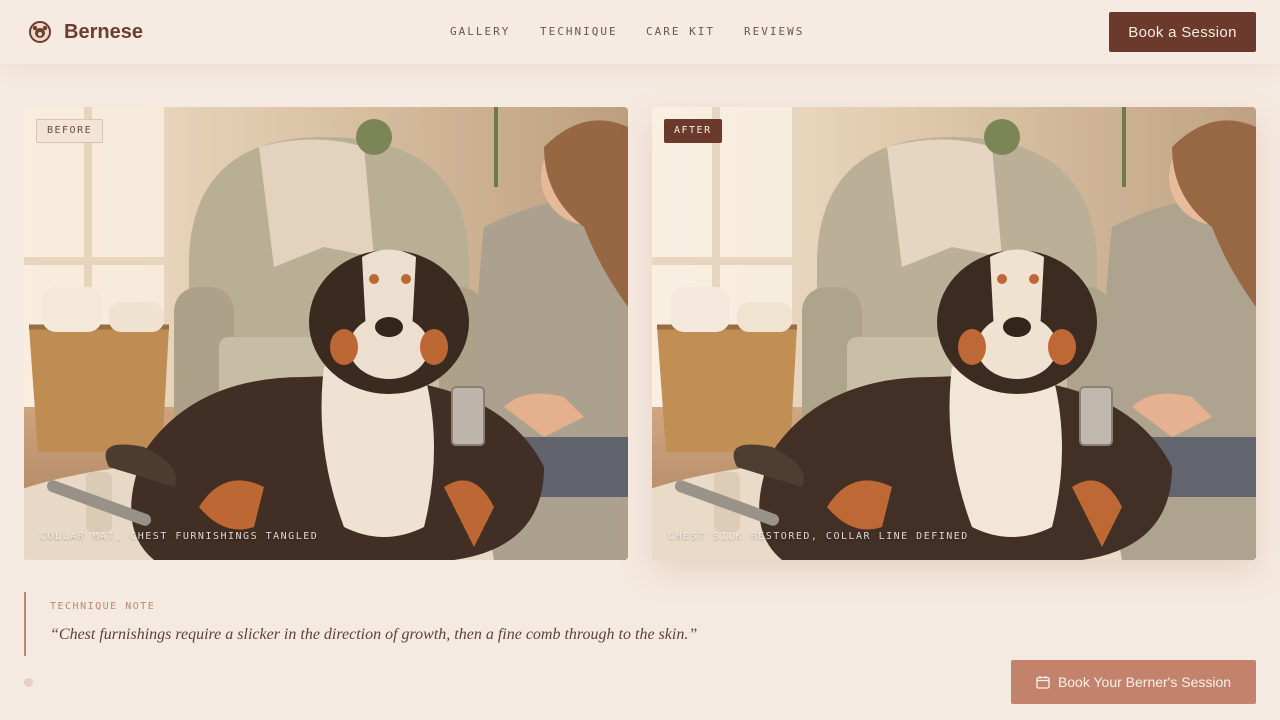 The height and width of the screenshot is (720, 1280). What do you see at coordinates (1182, 32) in the screenshot?
I see `book-session-button: Book a Session` at bounding box center [1182, 32].